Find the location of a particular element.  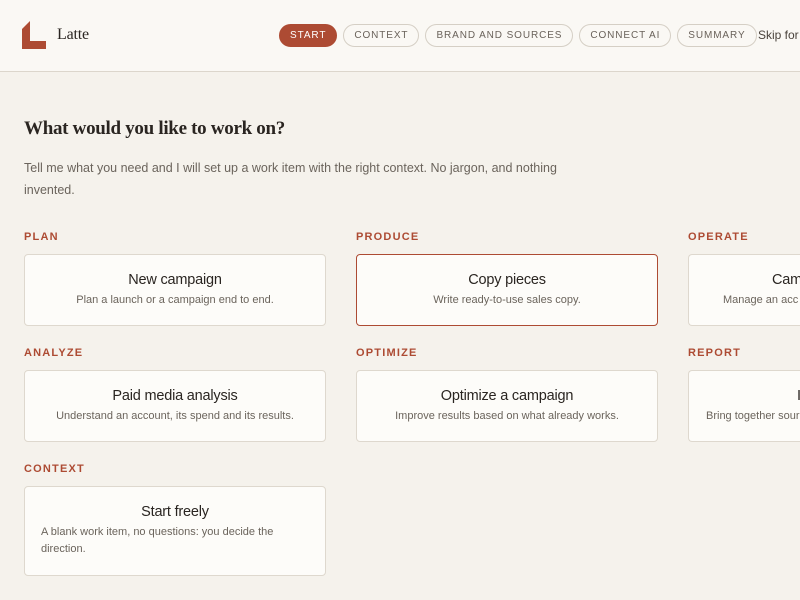

category-label-operate: OPERATE is located at coordinates (718, 237).